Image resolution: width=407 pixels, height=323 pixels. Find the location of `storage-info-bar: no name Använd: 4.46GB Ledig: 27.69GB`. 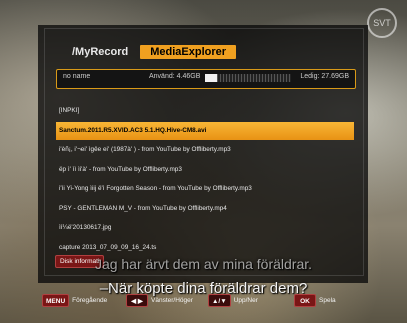

storage-info-bar: no name Använd: 4.46GB Ledig: 27.69GB is located at coordinates (206, 79).